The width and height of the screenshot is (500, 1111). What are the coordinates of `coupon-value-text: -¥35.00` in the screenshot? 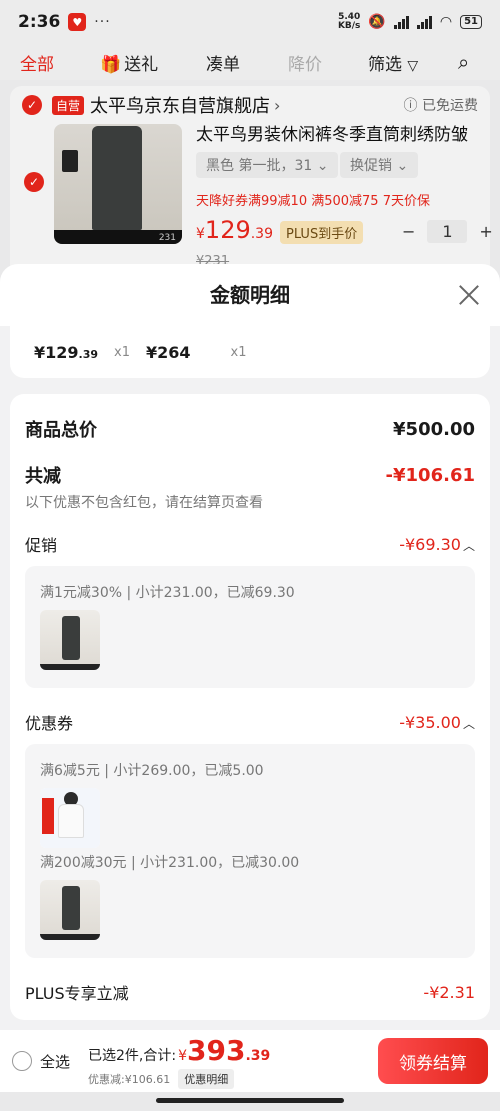 It's located at (430, 722).